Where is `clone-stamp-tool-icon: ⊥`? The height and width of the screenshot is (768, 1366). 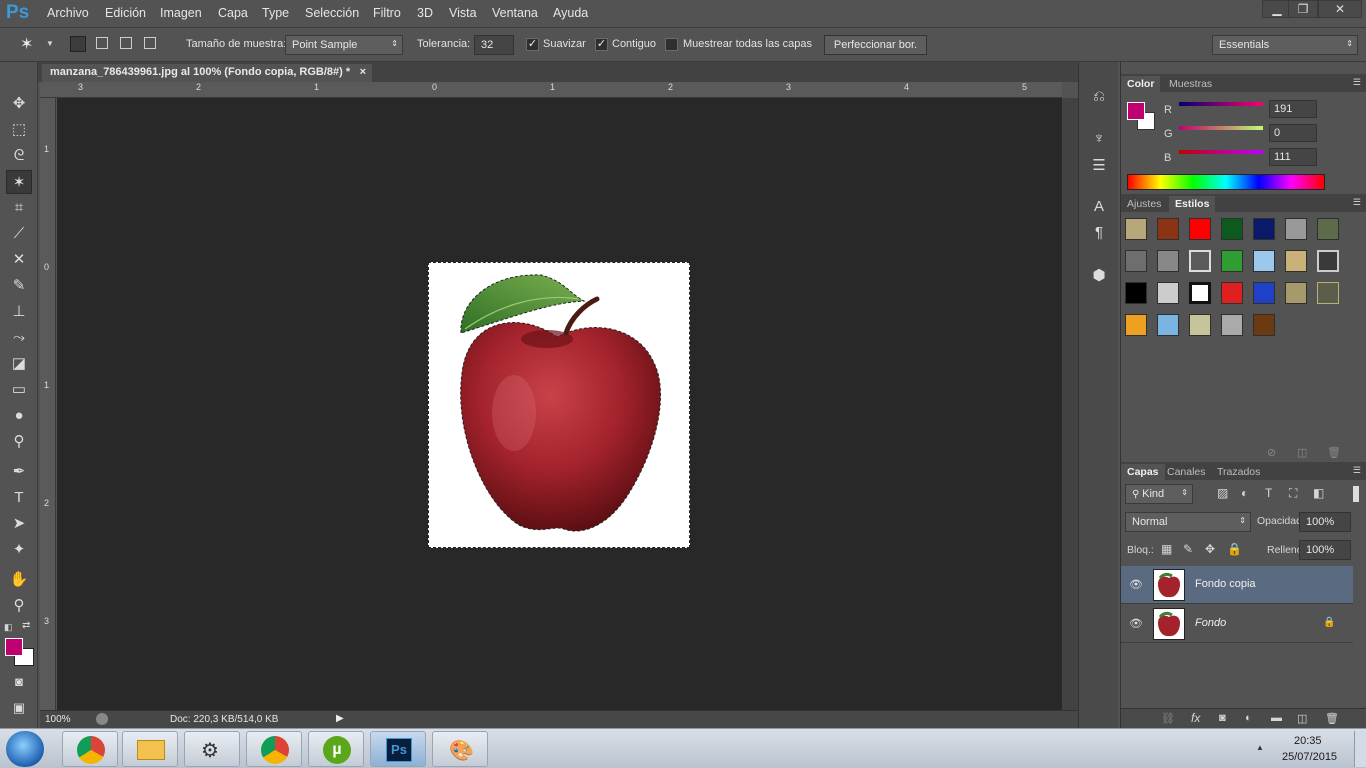
clone-stamp-tool-icon: ⊥ is located at coordinates (19, 312).